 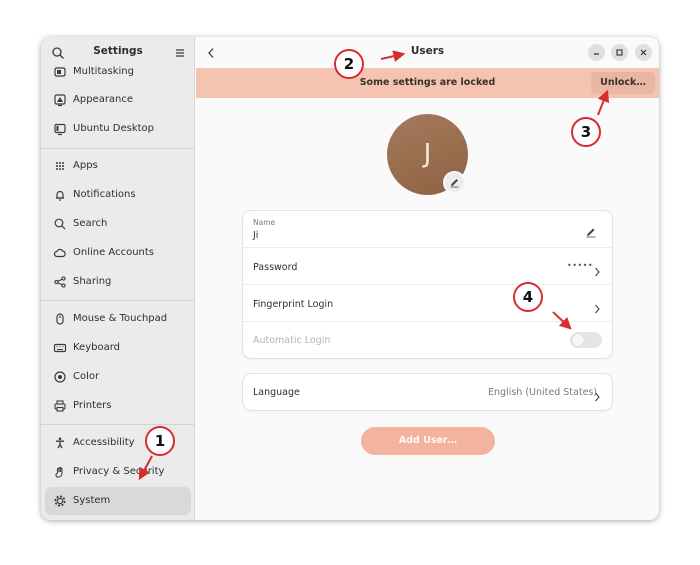 I want to click on sidebar-item-label: Printers, so click(x=92, y=405).